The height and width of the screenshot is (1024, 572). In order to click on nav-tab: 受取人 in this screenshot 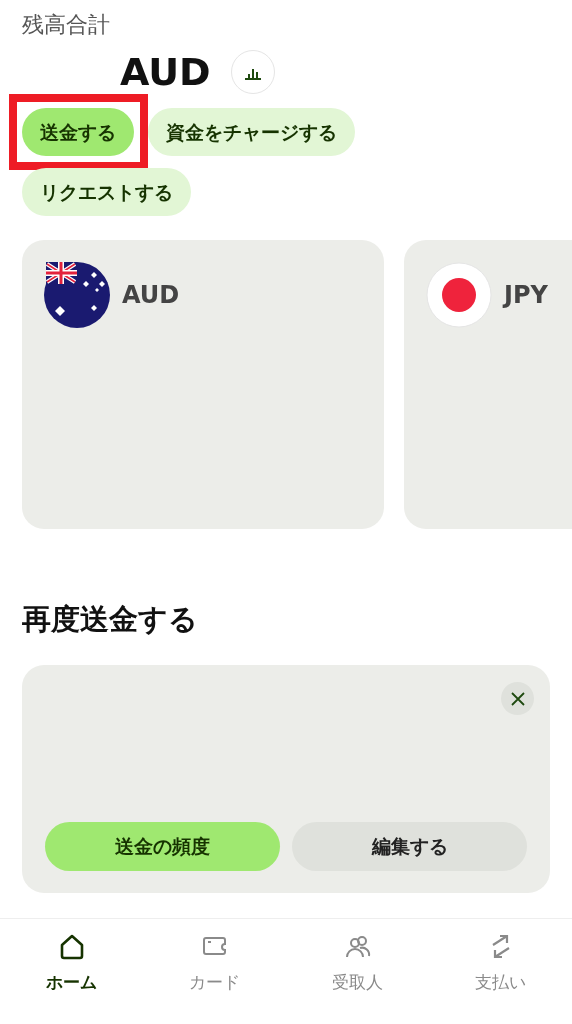, I will do `click(357, 963)`.